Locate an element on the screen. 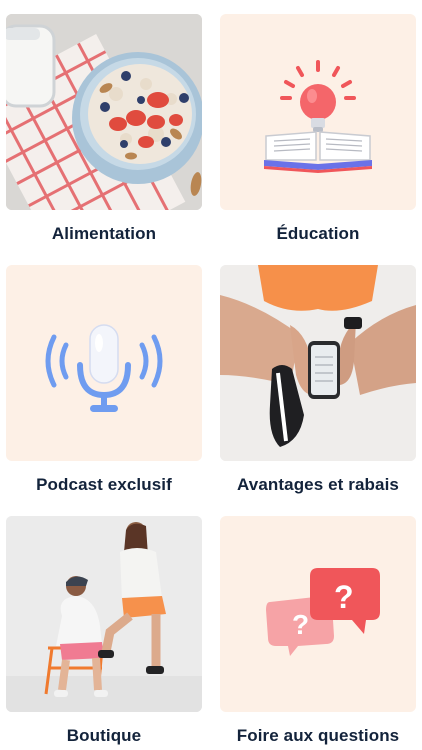 The width and height of the screenshot is (422, 750). category-card-faq: ? ? Foire aux questions is located at coordinates (318, 630).